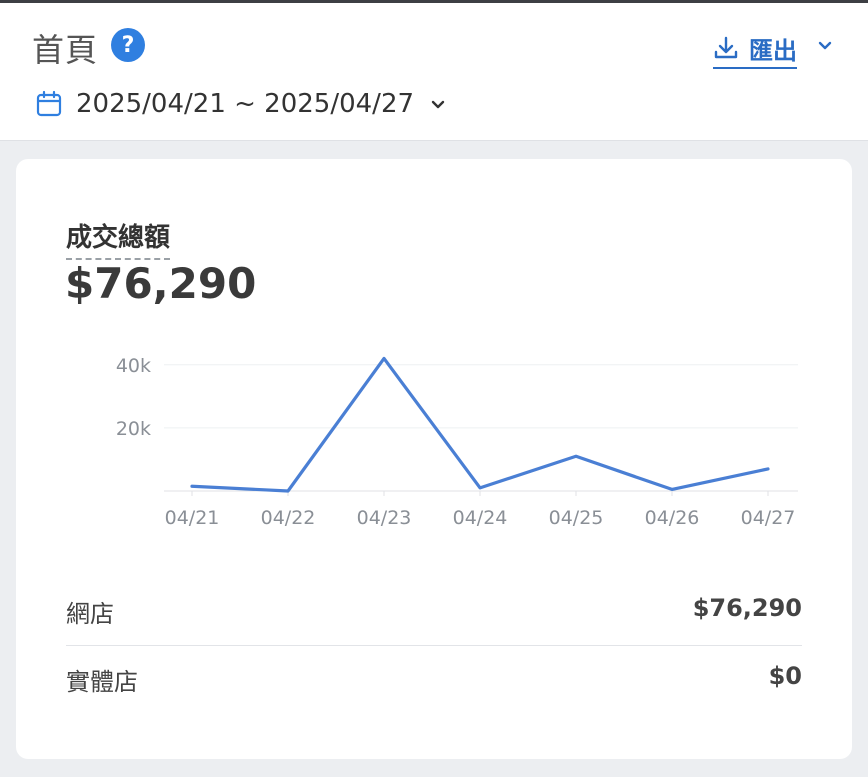 The image size is (868, 777). Describe the element at coordinates (785, 676) in the screenshot. I see `breakdown-value-retail: $0` at that location.